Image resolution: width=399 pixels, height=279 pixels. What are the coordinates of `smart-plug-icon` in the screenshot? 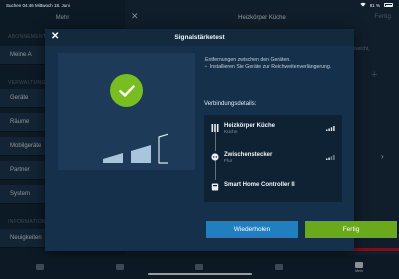 It's located at (215, 157).